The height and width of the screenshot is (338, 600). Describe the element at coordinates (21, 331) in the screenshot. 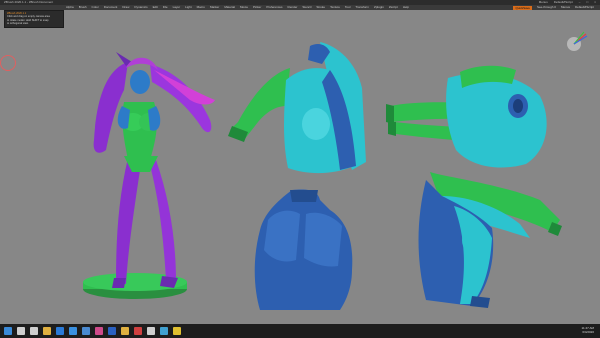

I see `search-icon` at that location.